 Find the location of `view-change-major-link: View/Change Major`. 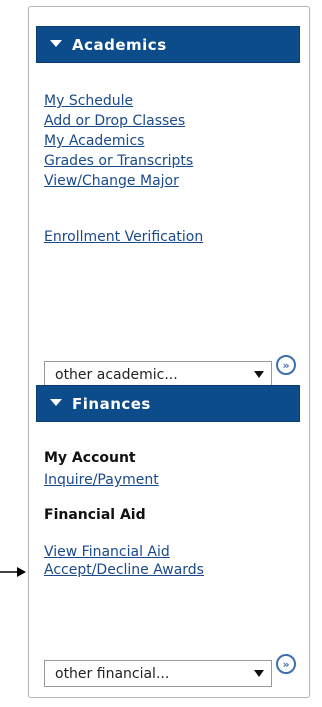

view-change-major-link: View/Change Major is located at coordinates (111, 181).